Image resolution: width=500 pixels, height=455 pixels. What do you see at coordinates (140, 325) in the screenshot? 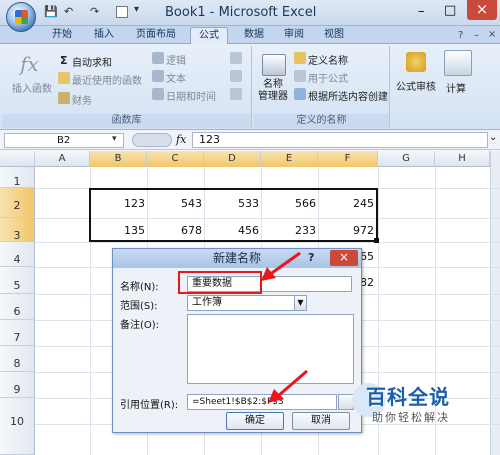
I see `comment-label: 备注(O):` at bounding box center [140, 325].